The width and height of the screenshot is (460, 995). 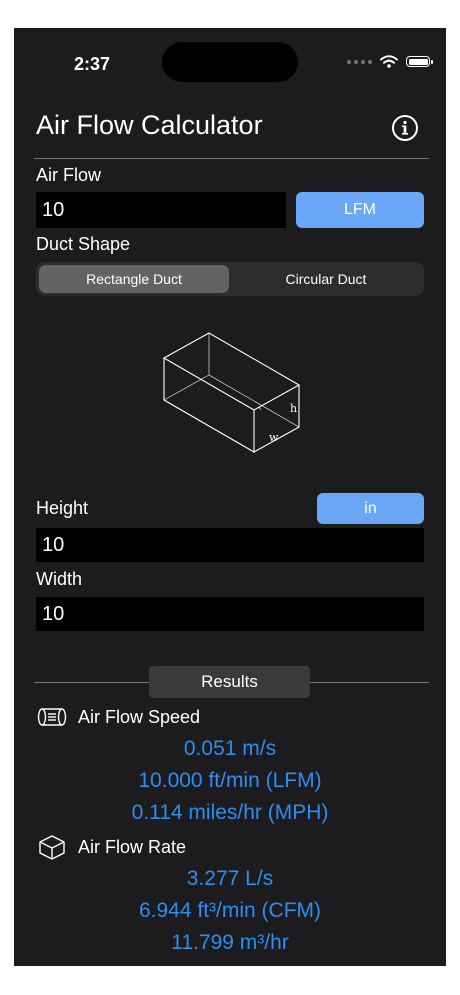 I want to click on battery-icon, so click(x=419, y=61).